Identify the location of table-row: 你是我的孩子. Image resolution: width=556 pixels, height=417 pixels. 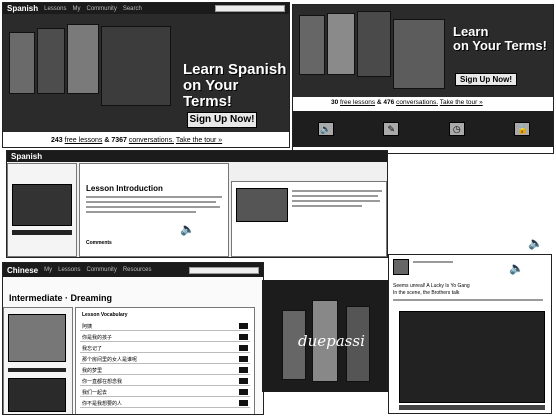
(165, 337).